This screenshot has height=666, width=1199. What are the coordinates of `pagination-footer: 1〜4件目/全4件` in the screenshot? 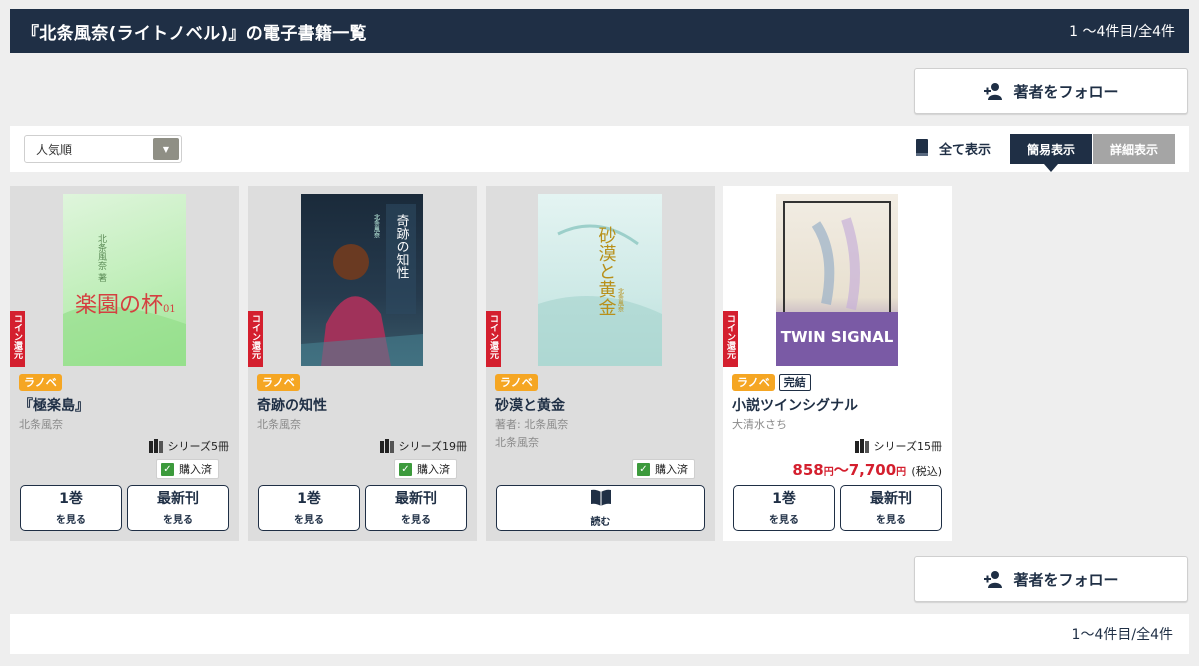 It's located at (599, 634).